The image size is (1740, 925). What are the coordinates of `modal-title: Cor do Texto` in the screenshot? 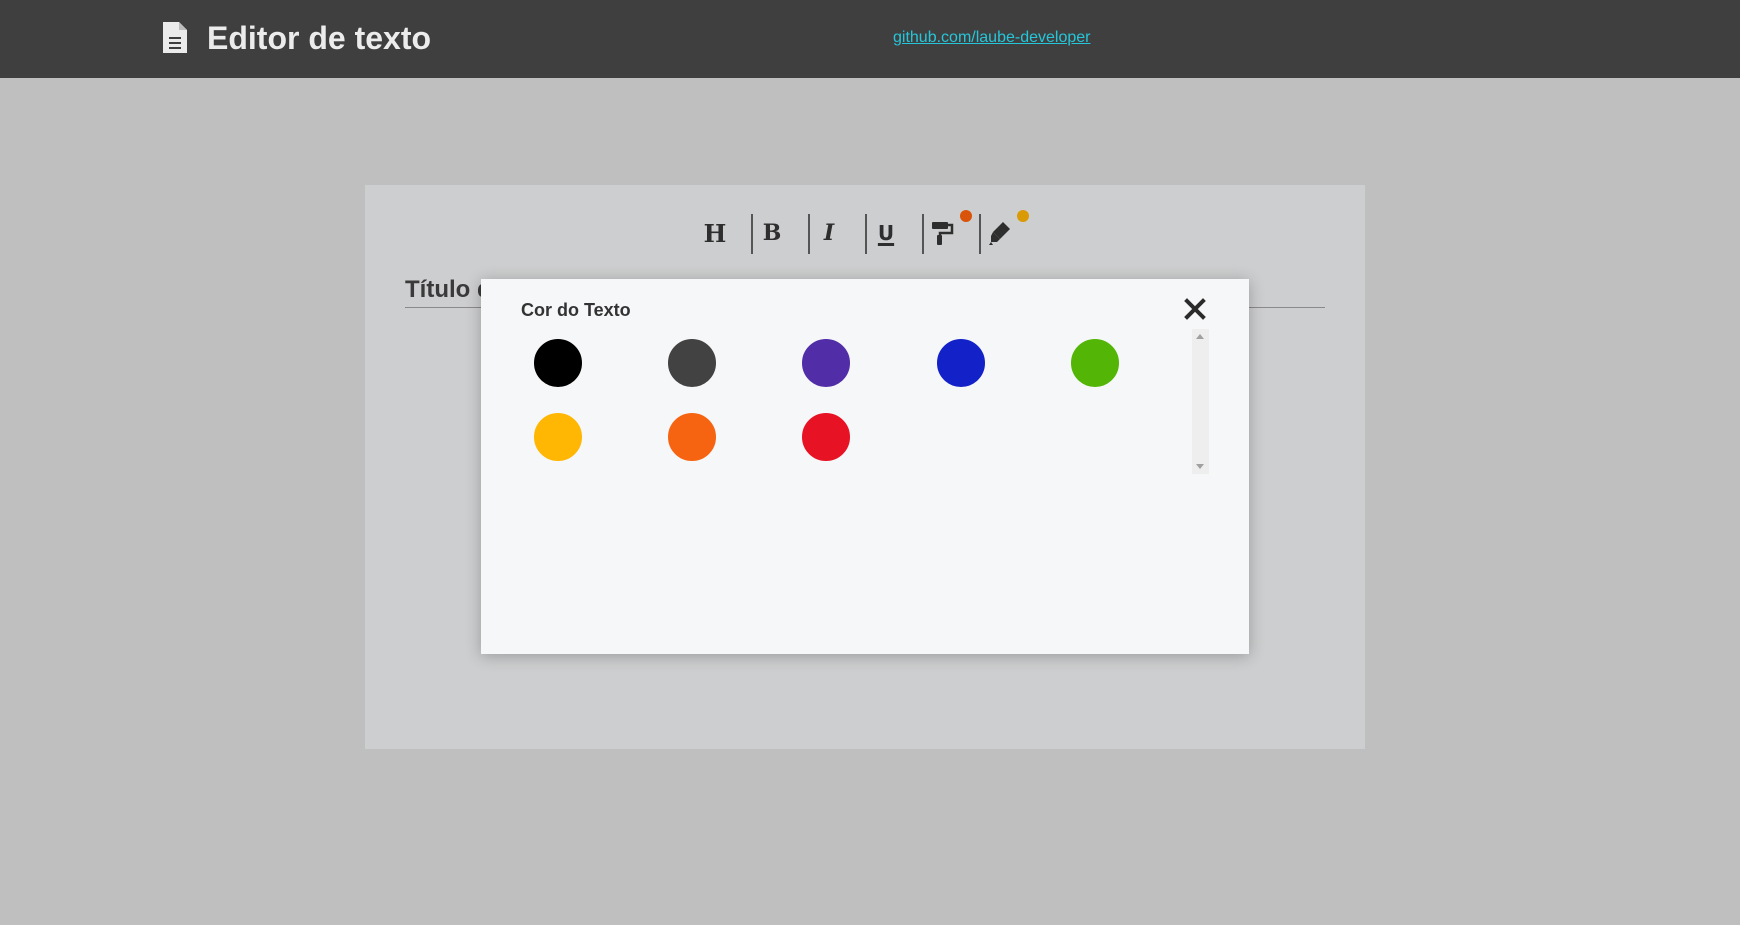 It's located at (576, 310).